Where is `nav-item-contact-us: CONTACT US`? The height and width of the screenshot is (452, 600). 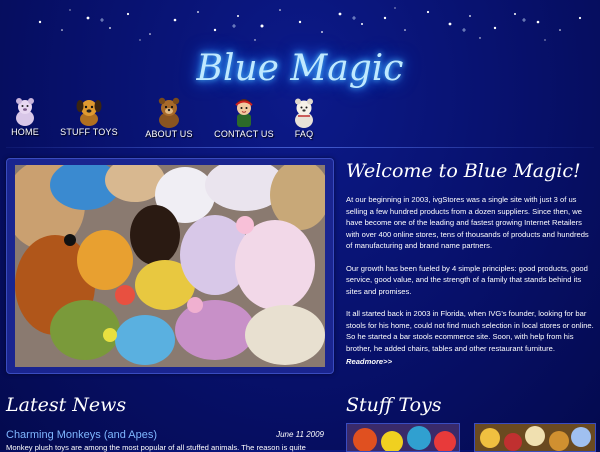 nav-item-contact-us: CONTACT US is located at coordinates (244, 118).